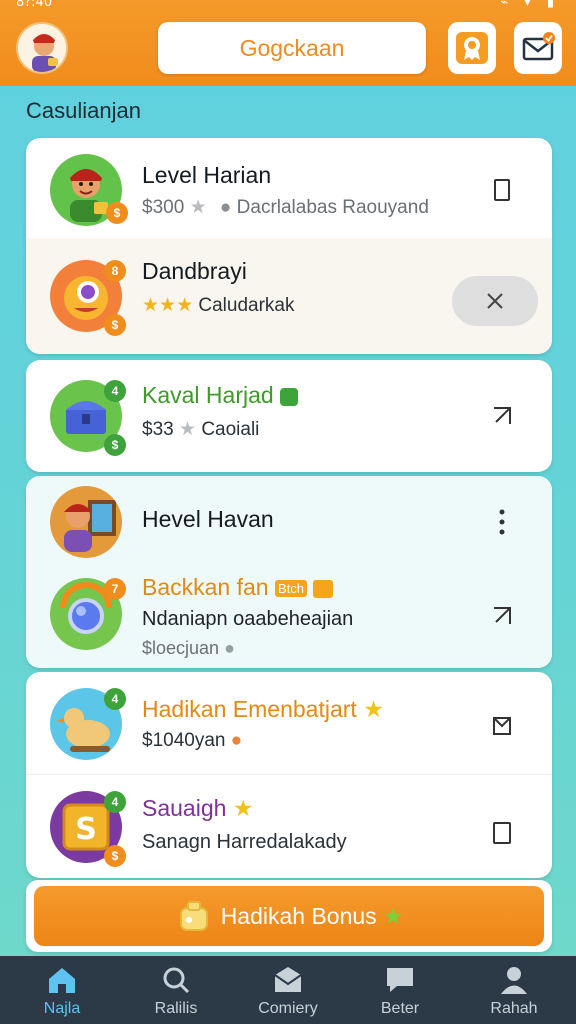  I want to click on nav-label: Ralilis, so click(176, 1008).